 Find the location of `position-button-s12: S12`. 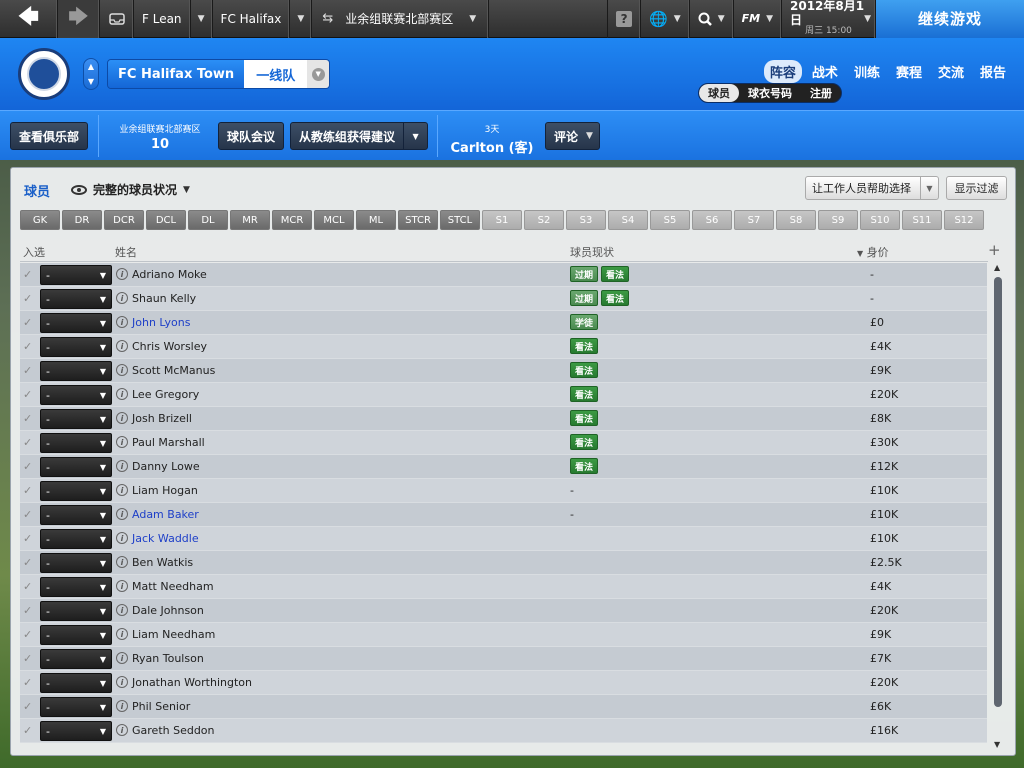

position-button-s12: S12 is located at coordinates (964, 220).